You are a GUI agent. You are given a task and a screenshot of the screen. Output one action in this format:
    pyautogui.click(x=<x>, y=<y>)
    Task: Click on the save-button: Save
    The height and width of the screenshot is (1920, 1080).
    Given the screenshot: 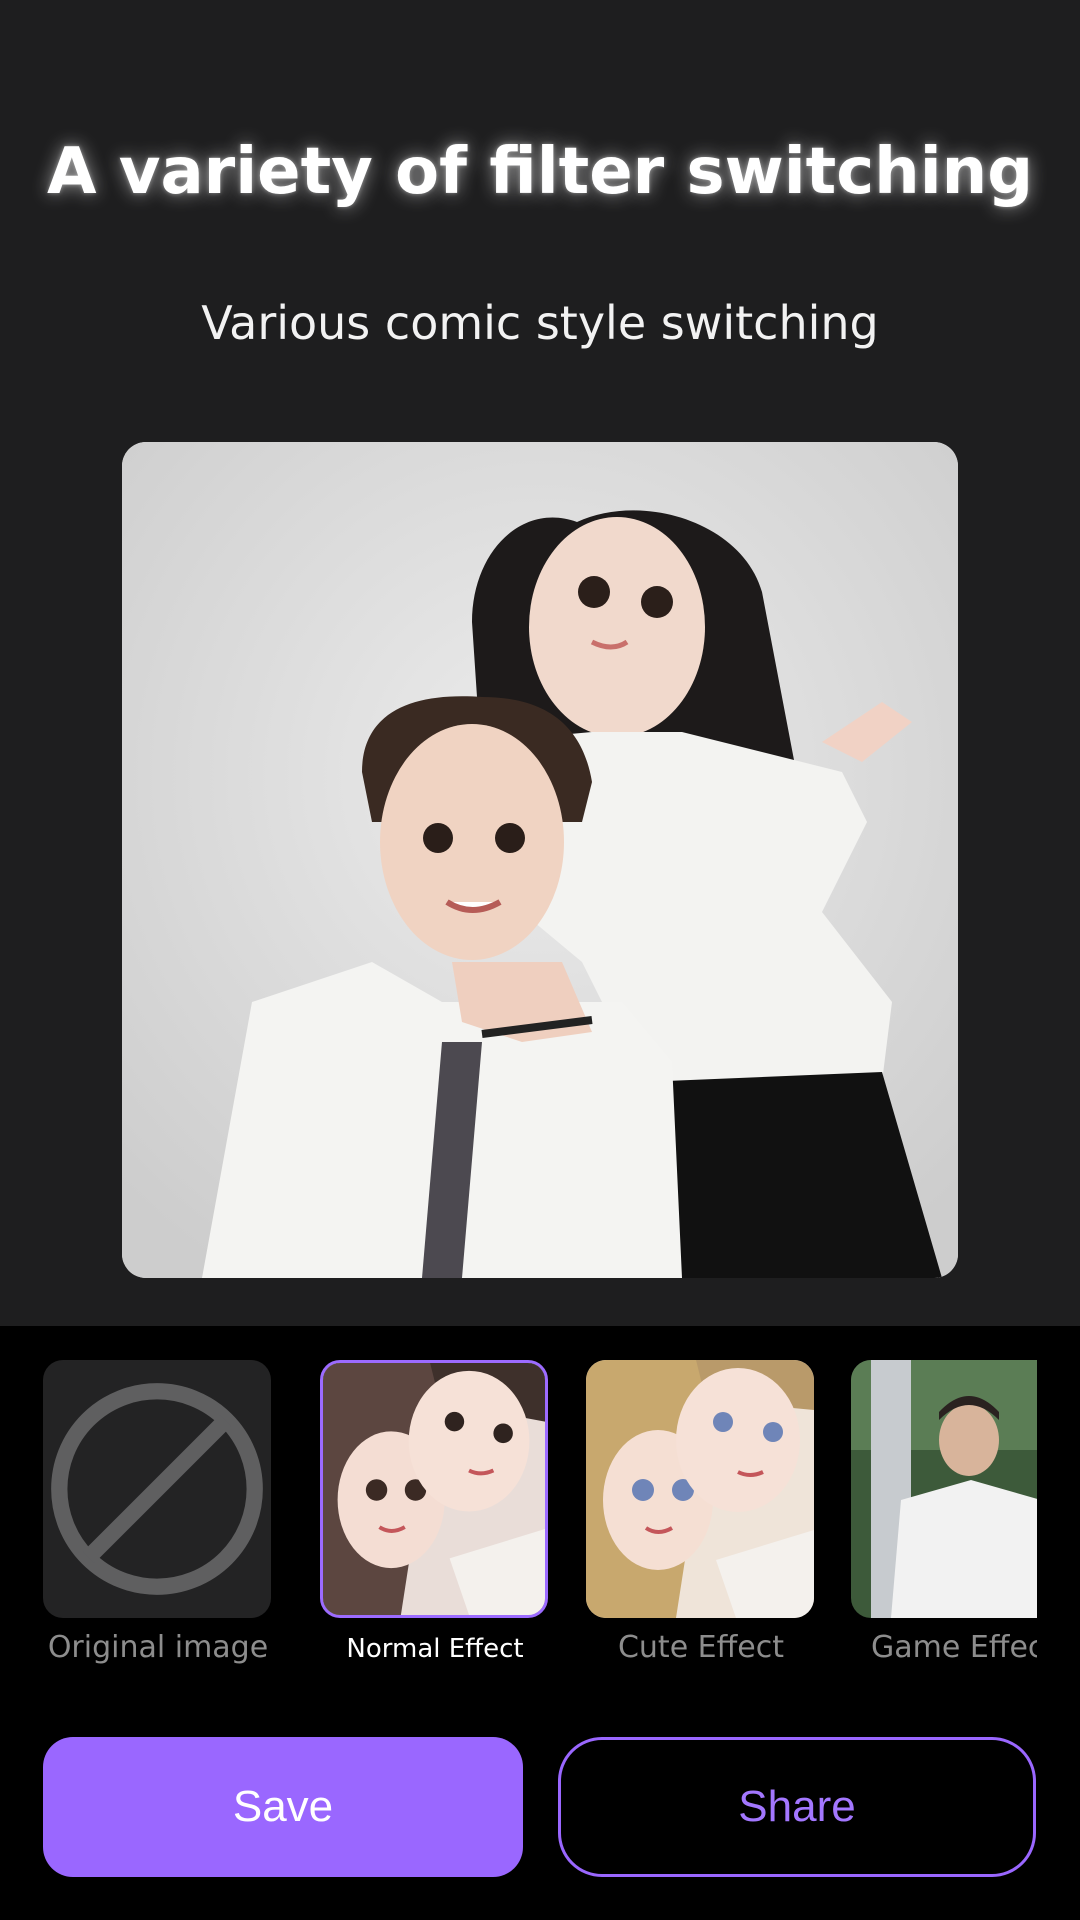 What is the action you would take?
    pyautogui.click(x=283, y=1807)
    